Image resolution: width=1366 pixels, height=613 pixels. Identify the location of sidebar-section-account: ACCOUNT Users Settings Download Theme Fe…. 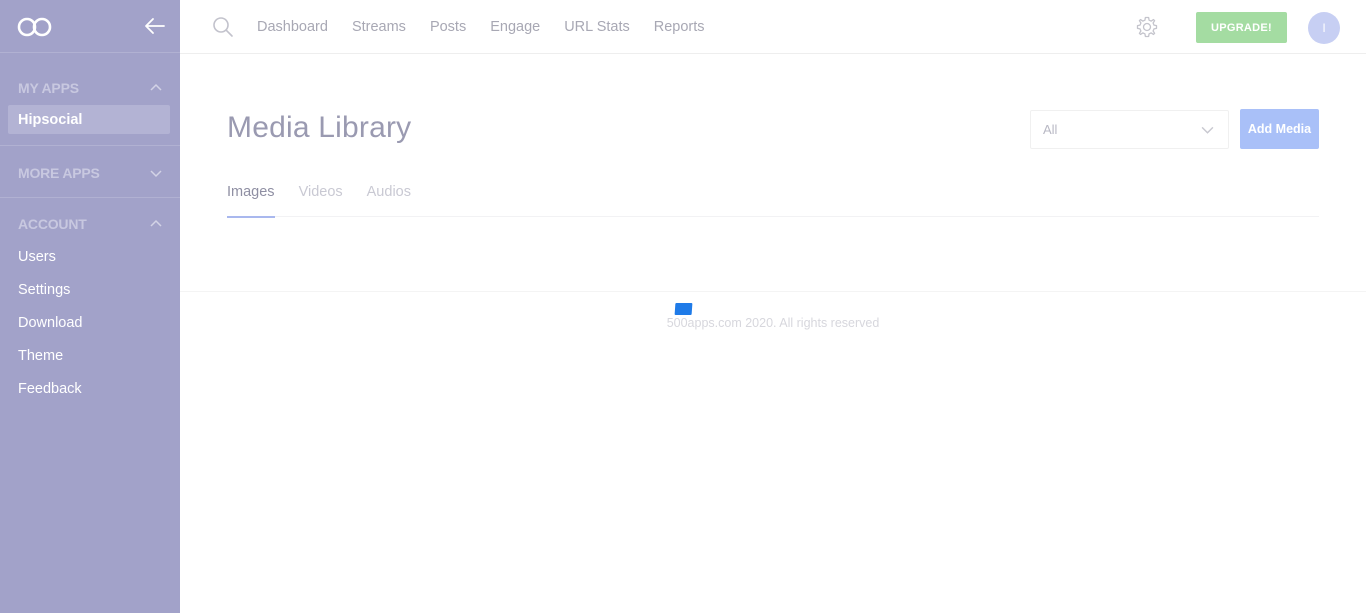
(90, 301).